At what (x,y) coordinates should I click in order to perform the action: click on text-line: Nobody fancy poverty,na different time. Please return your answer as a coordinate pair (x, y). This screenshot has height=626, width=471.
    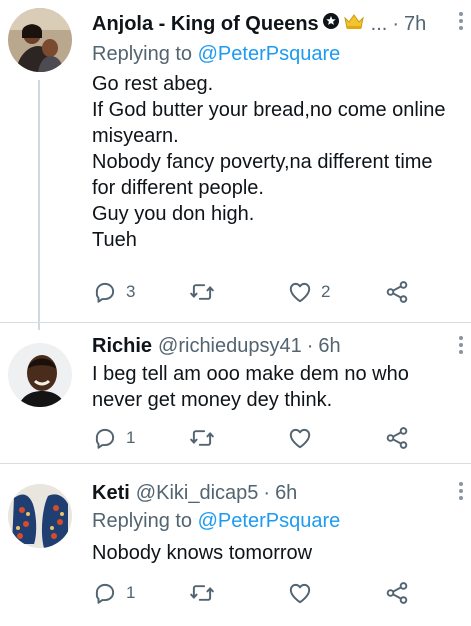
    Looking at the image, I should click on (262, 162).